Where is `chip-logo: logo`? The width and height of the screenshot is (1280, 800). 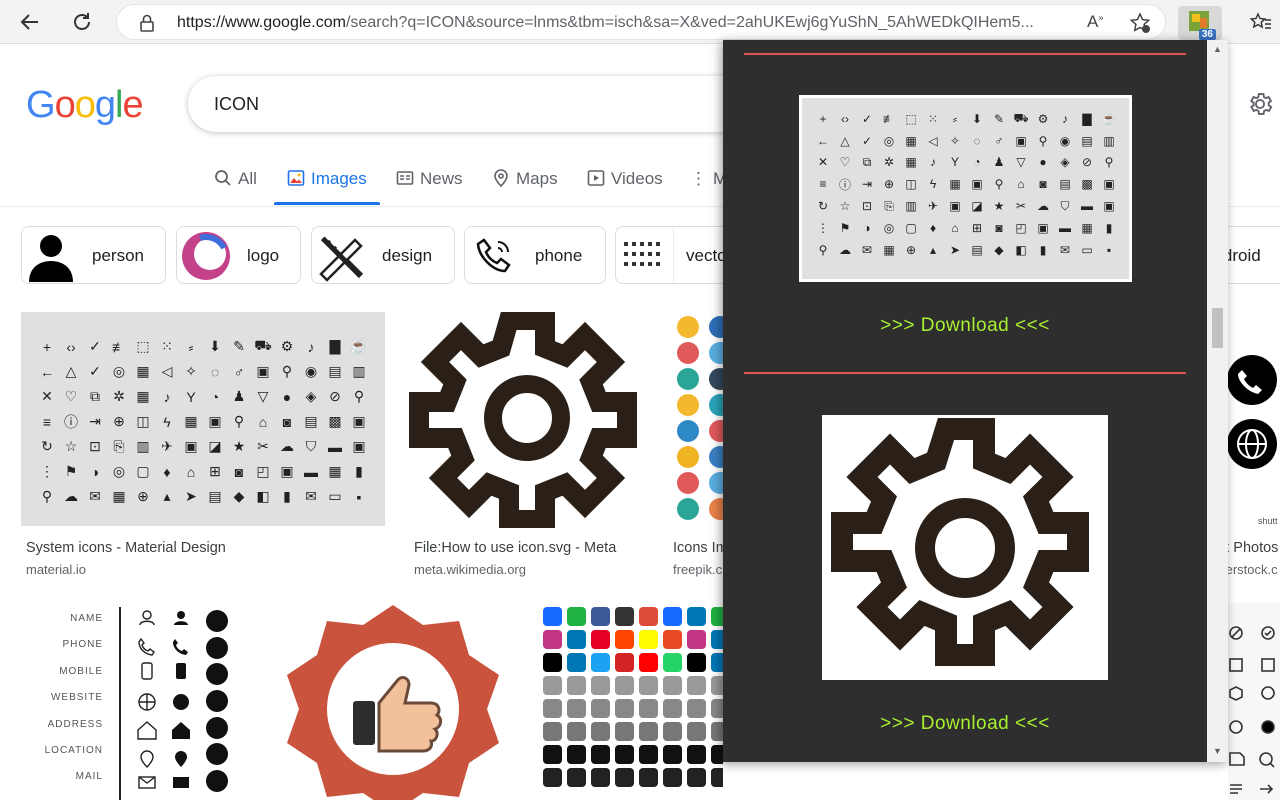
chip-logo: logo is located at coordinates (238, 255).